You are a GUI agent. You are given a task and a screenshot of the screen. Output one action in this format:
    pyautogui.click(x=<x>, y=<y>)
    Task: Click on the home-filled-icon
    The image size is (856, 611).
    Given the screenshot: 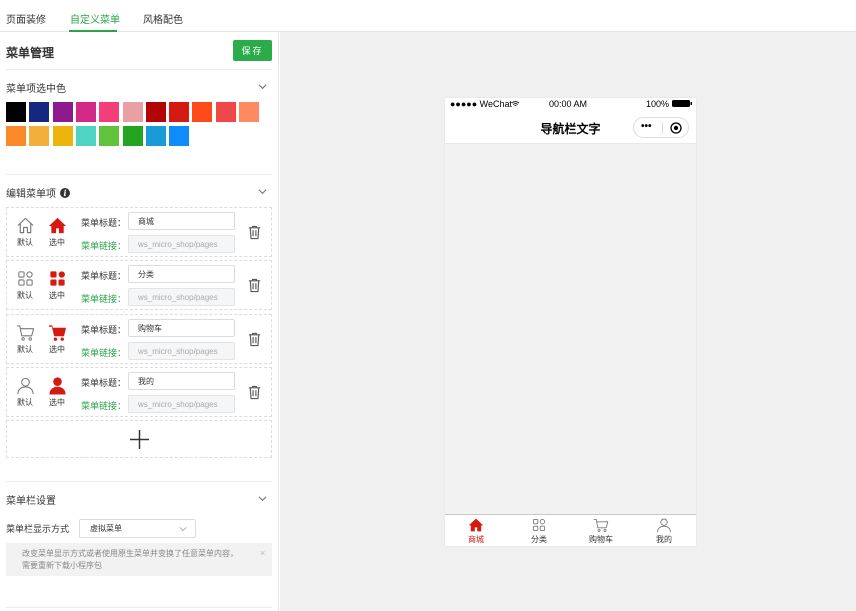 What is the action you would take?
    pyautogui.click(x=476, y=525)
    